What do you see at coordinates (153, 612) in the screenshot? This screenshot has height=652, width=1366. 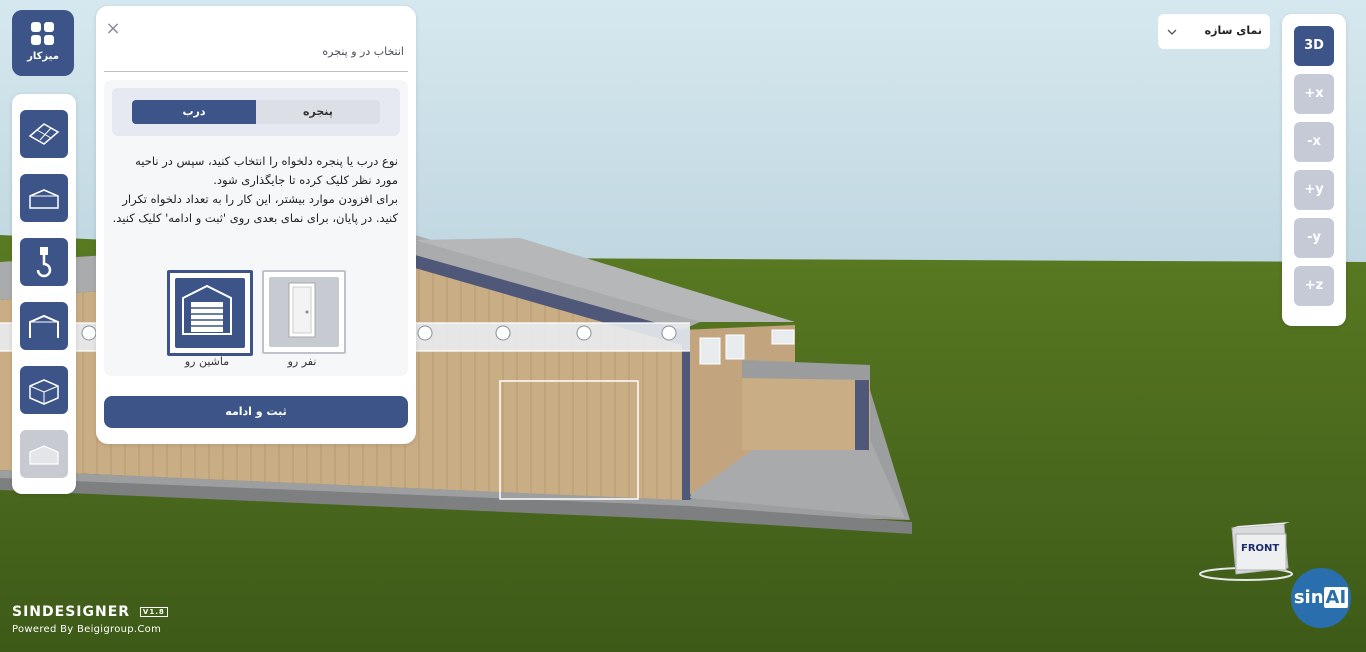 I see `brand-version: V1.8` at bounding box center [153, 612].